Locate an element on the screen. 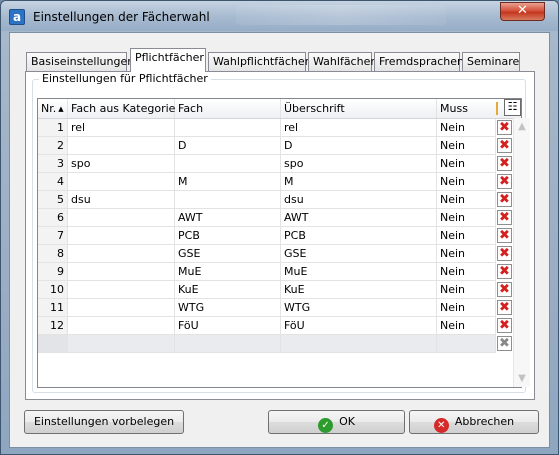  tab-pflichtfaecher: Pflichtfächer is located at coordinates (168, 60).